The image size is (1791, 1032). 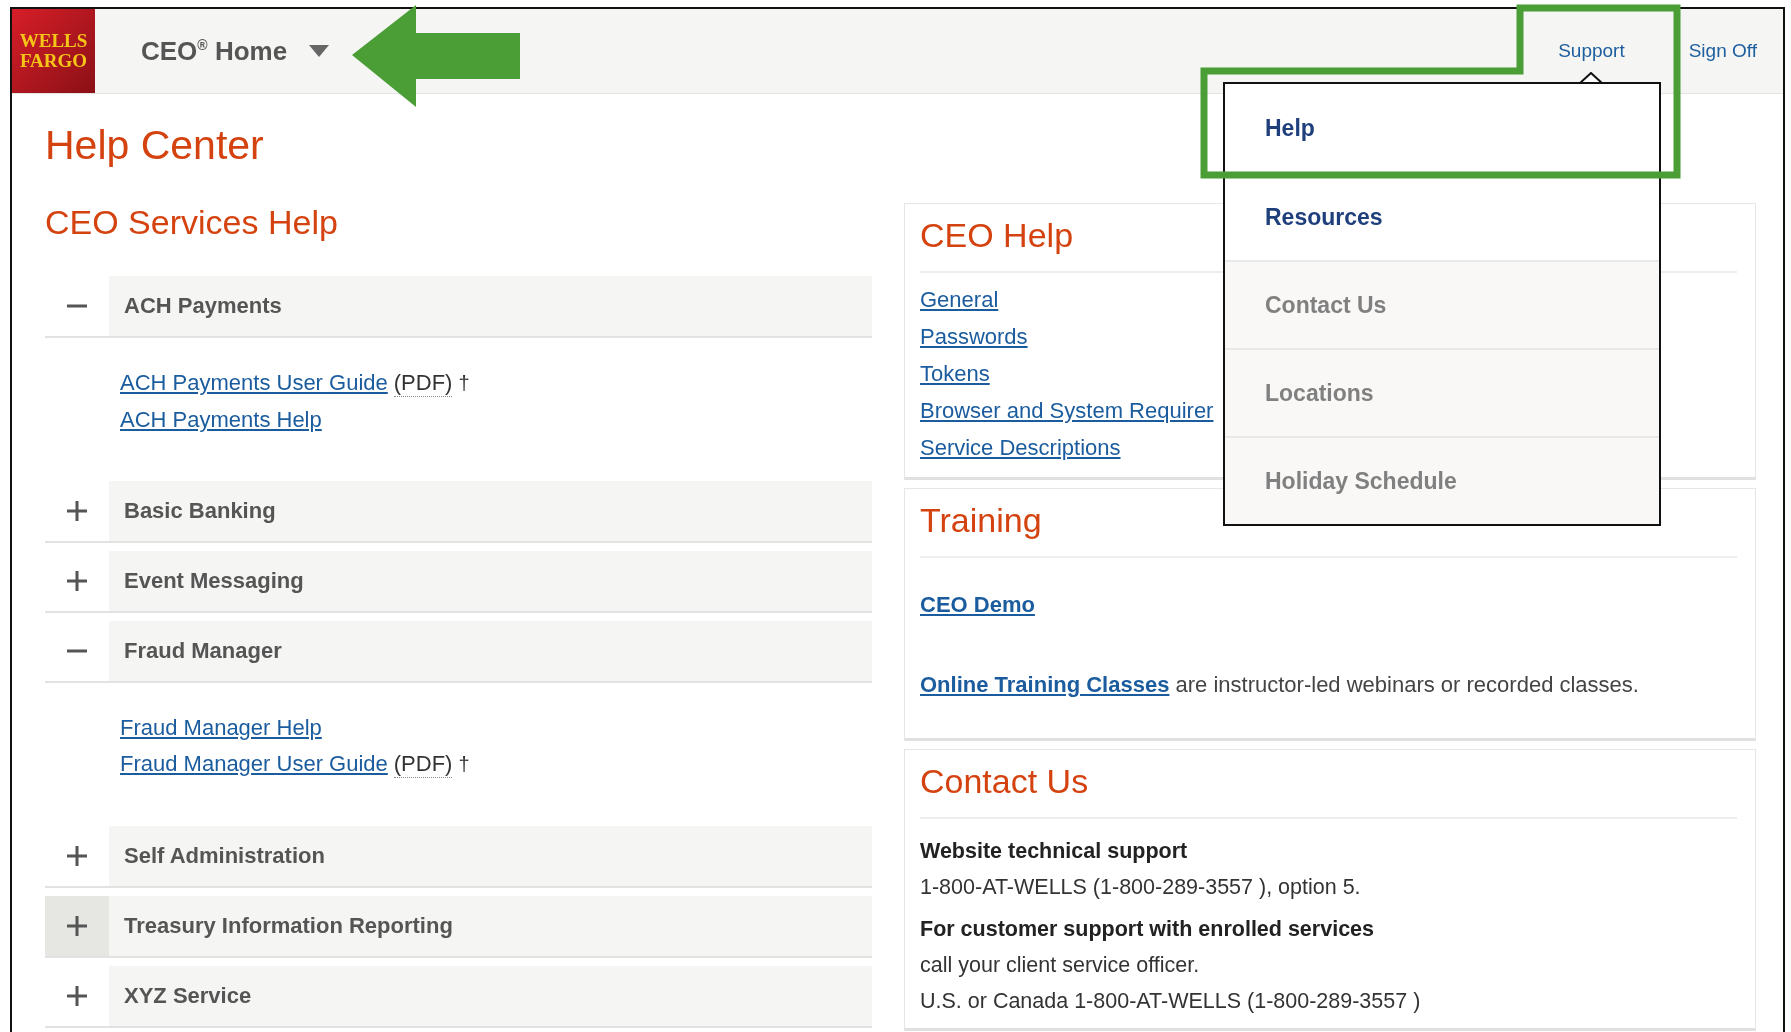 What do you see at coordinates (1060, 965) in the screenshot?
I see `contact-text: call your client service officer.` at bounding box center [1060, 965].